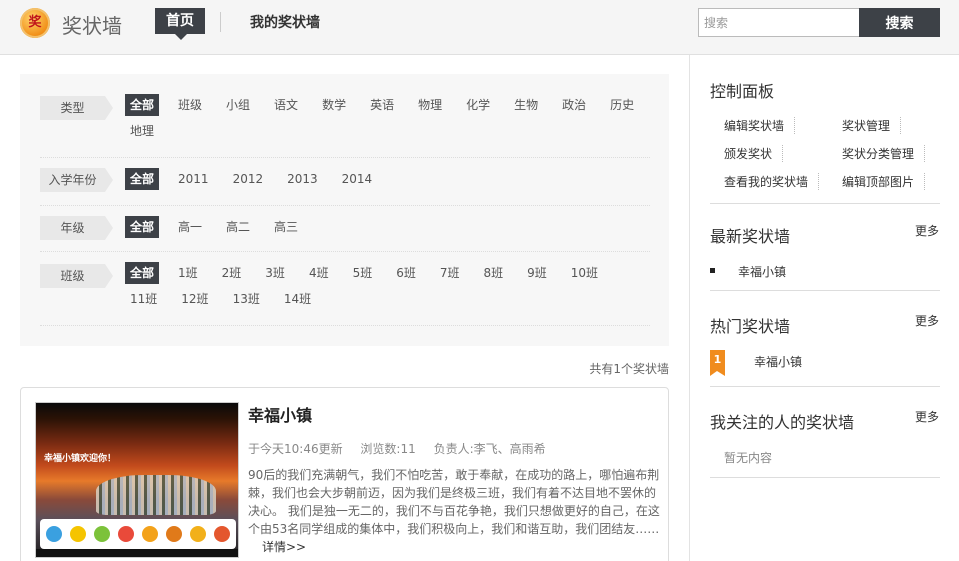  What do you see at coordinates (762, 271) in the screenshot?
I see `latest-wall-item: 幸福小镇` at bounding box center [762, 271].